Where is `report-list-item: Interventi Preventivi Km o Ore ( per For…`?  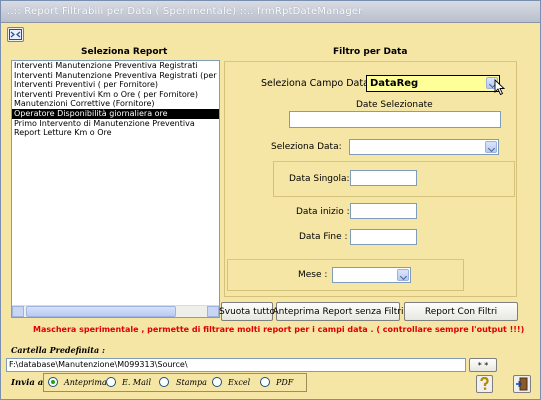 report-list-item: Interventi Preventivi Km o Ore ( per For… is located at coordinates (115, 95).